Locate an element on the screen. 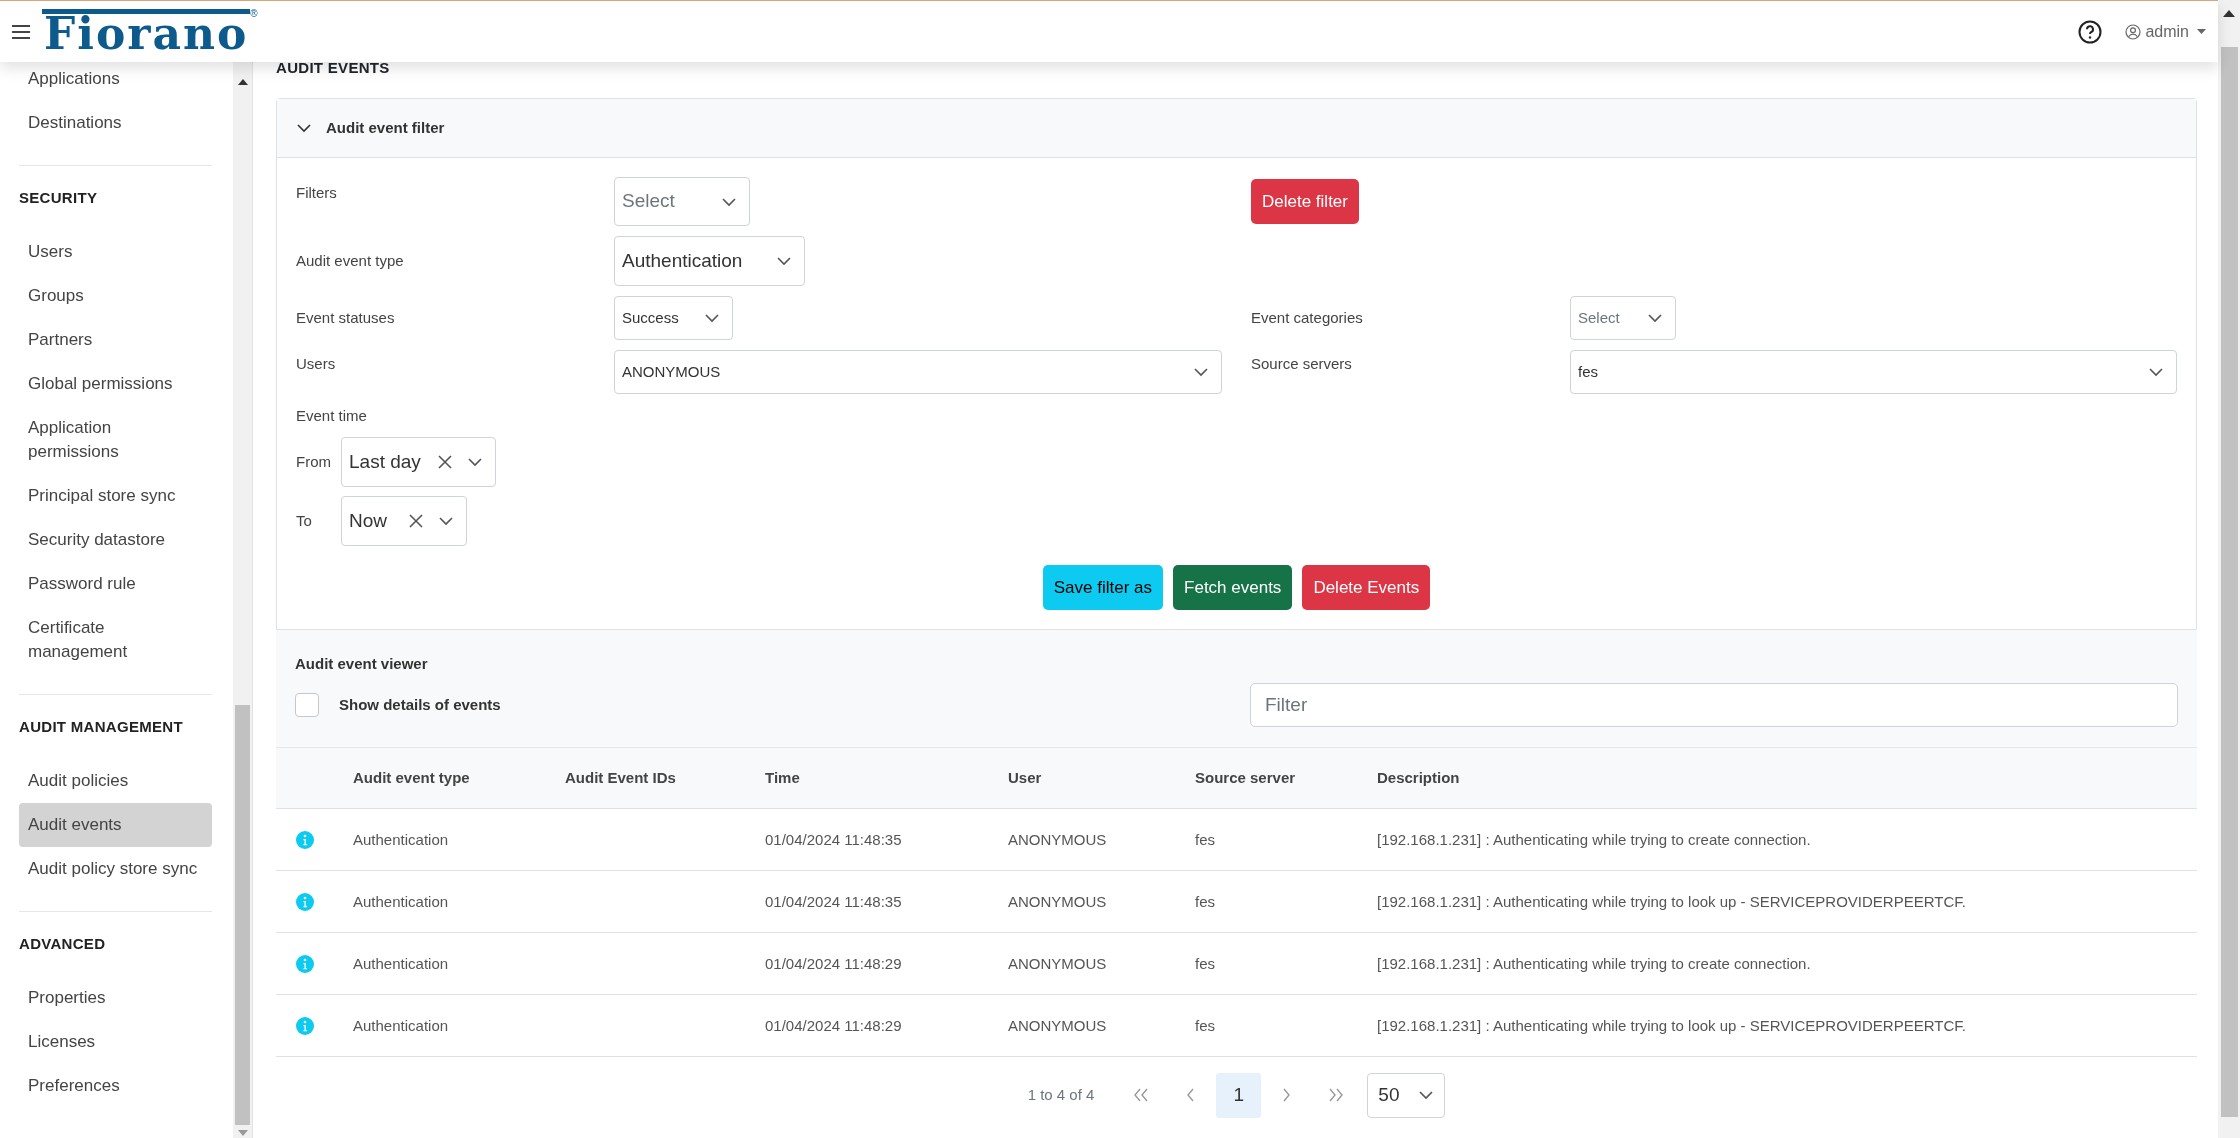 This screenshot has height=1138, width=2240. dropdown: ANONYMOUS is located at coordinates (918, 372).